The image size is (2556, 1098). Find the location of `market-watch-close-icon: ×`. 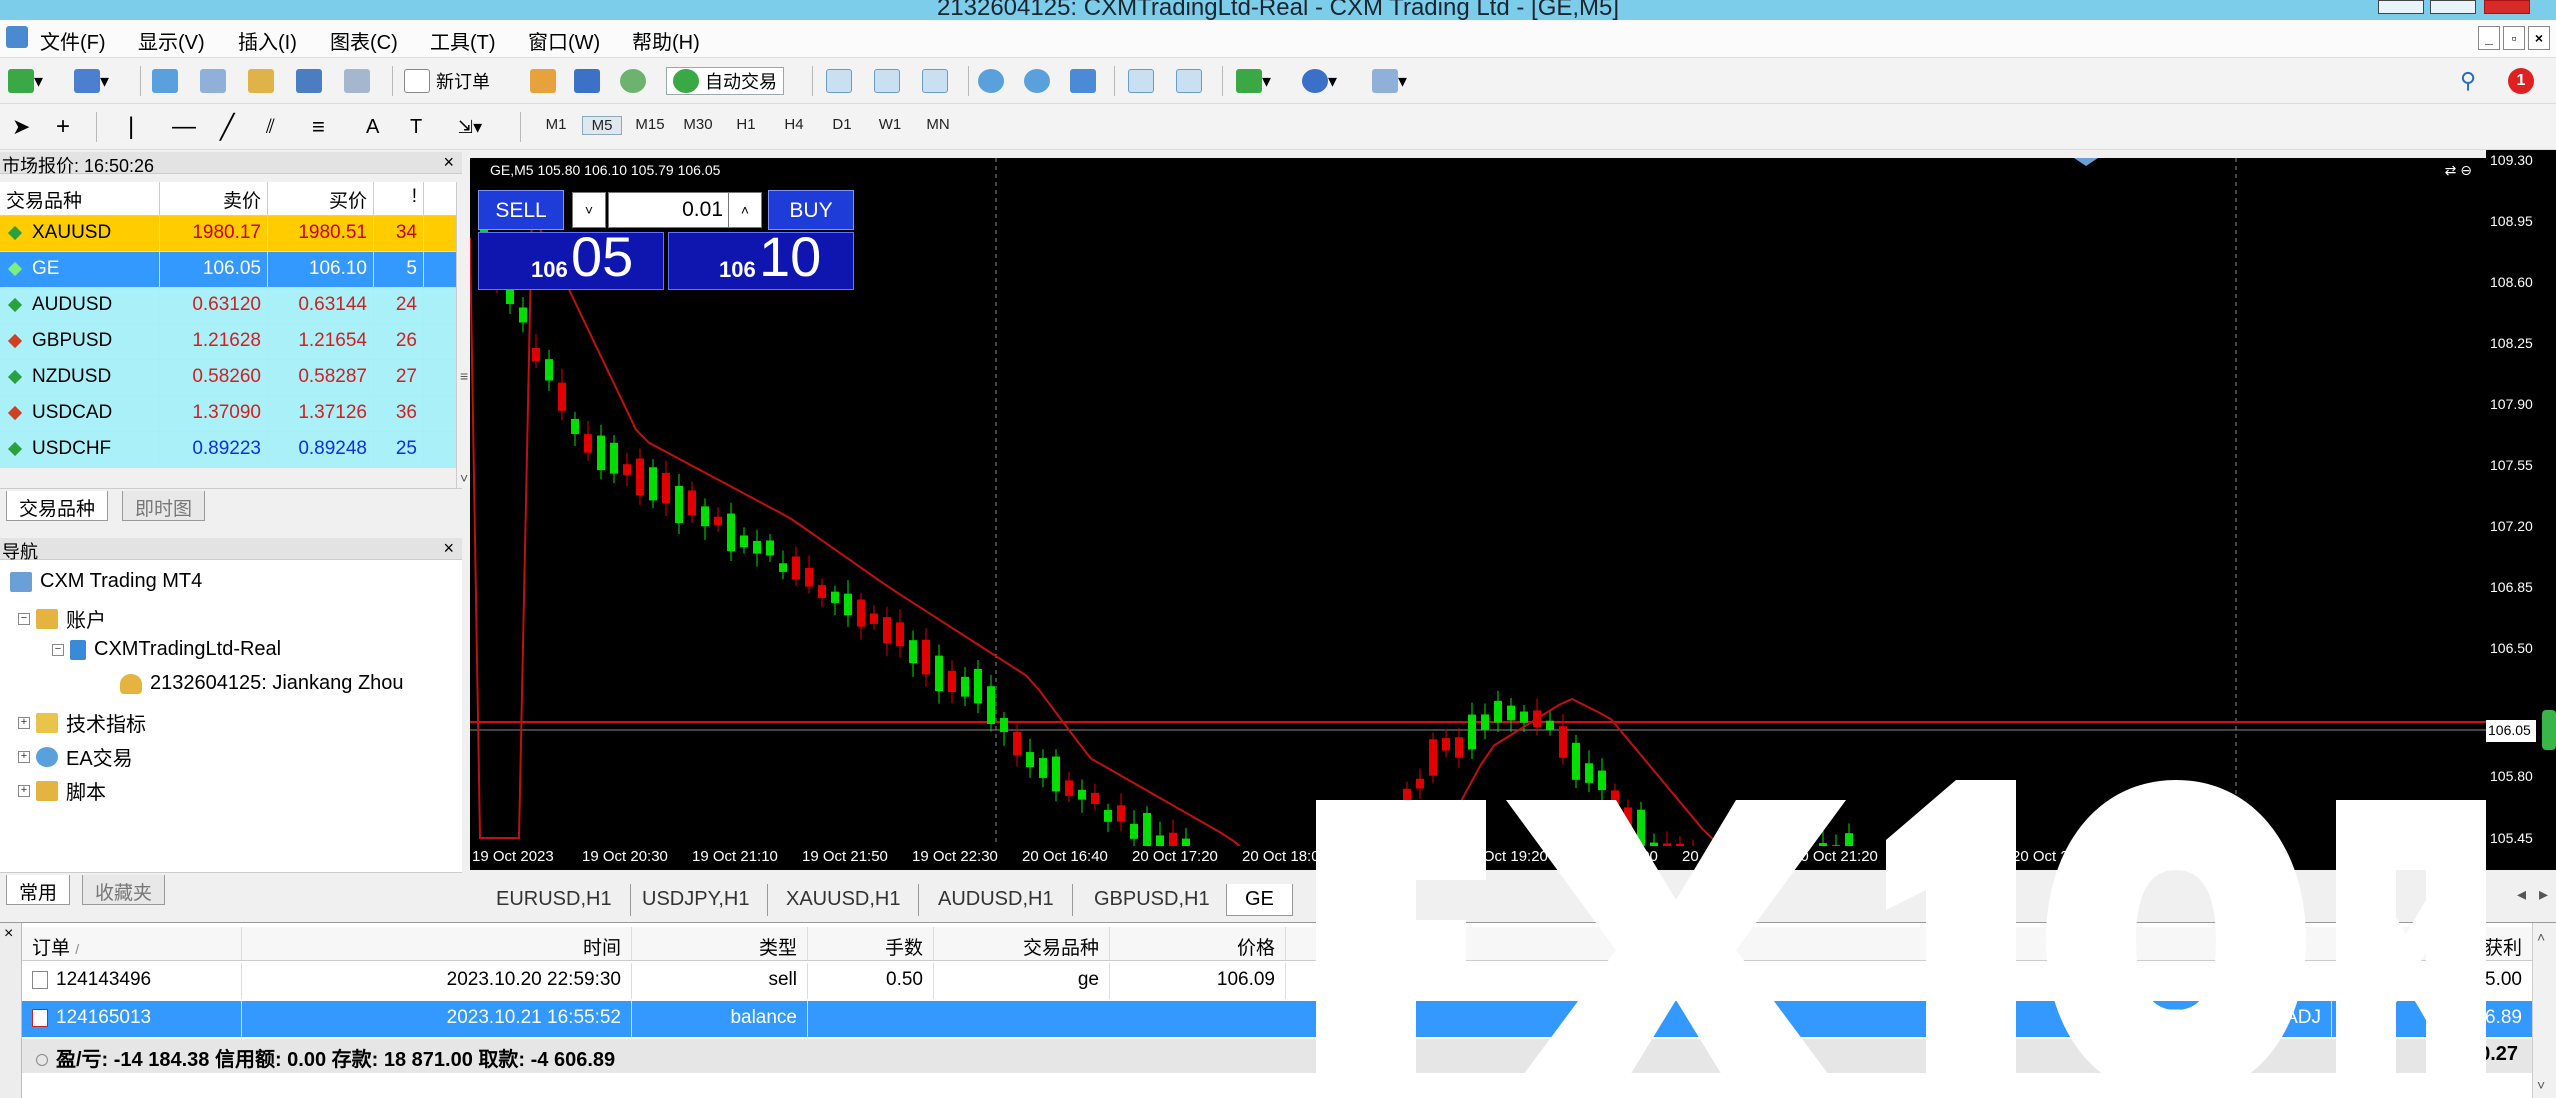

market-watch-close-icon: × is located at coordinates (448, 162).